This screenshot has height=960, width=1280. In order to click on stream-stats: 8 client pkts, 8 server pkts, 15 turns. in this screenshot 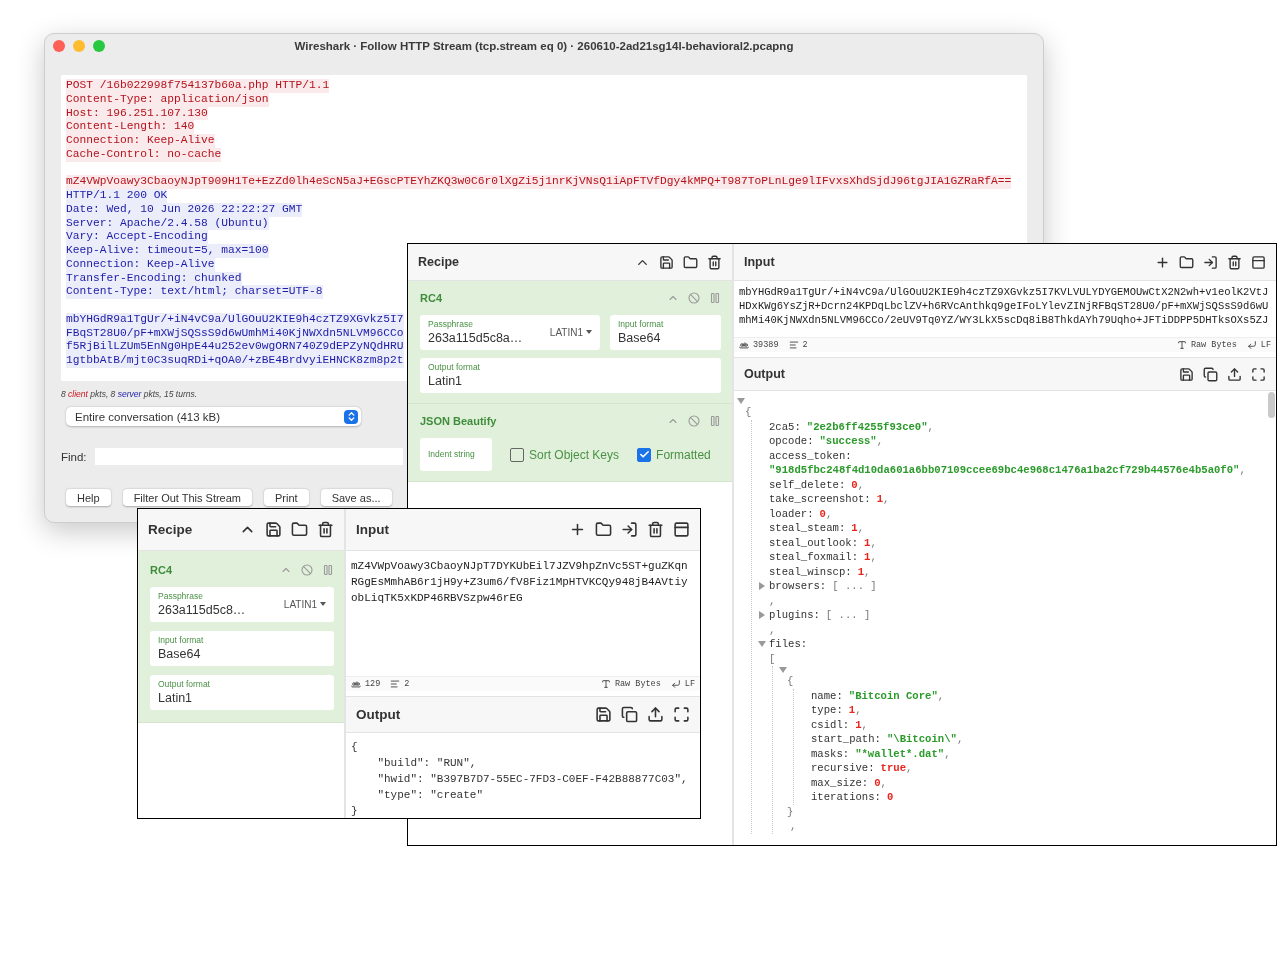, I will do `click(130, 394)`.